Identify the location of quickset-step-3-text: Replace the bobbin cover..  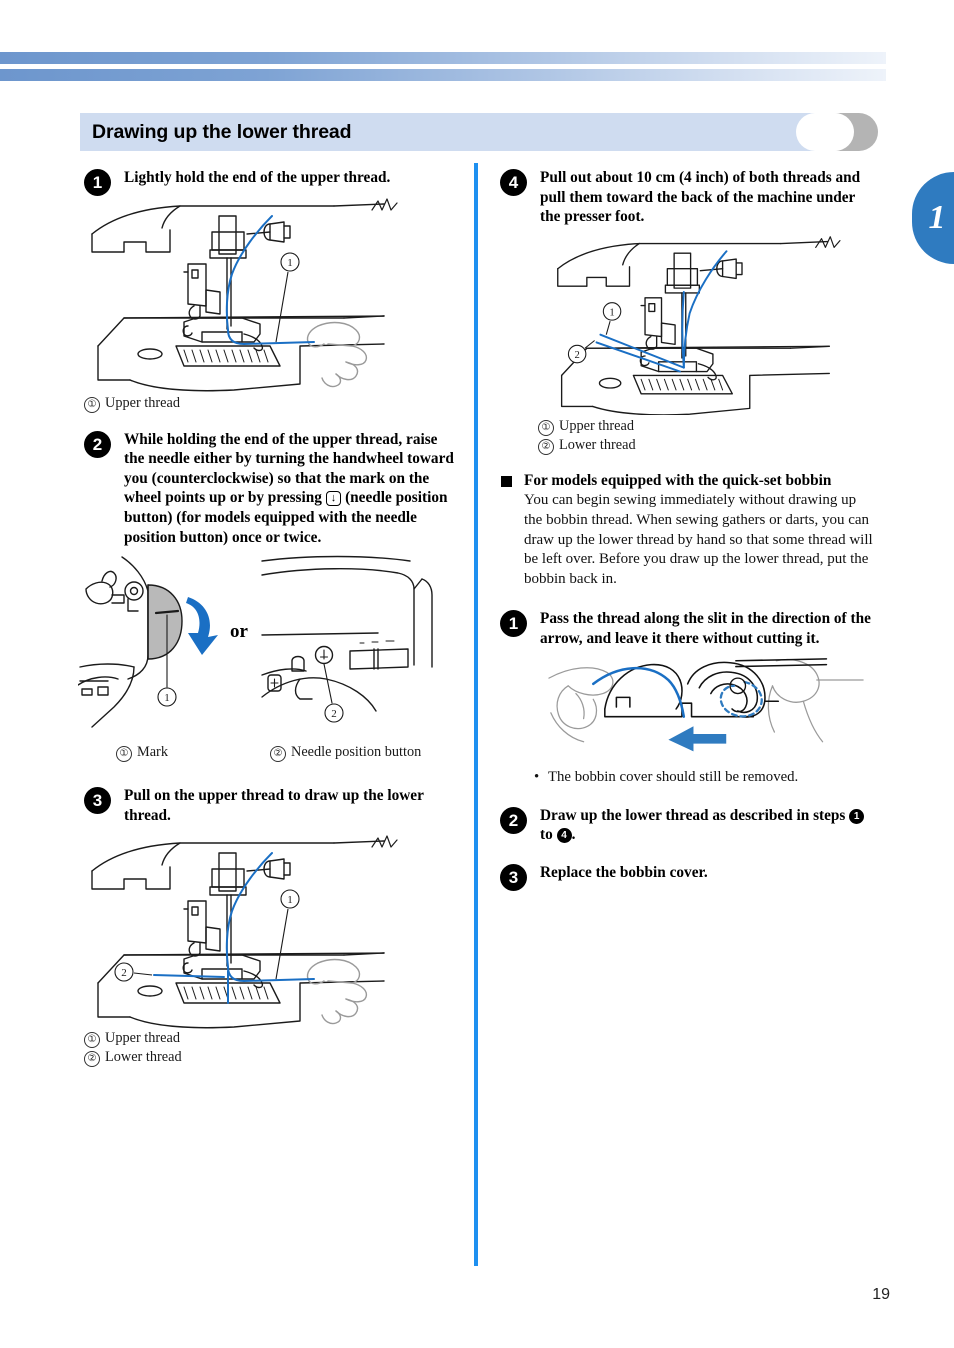
(624, 872).